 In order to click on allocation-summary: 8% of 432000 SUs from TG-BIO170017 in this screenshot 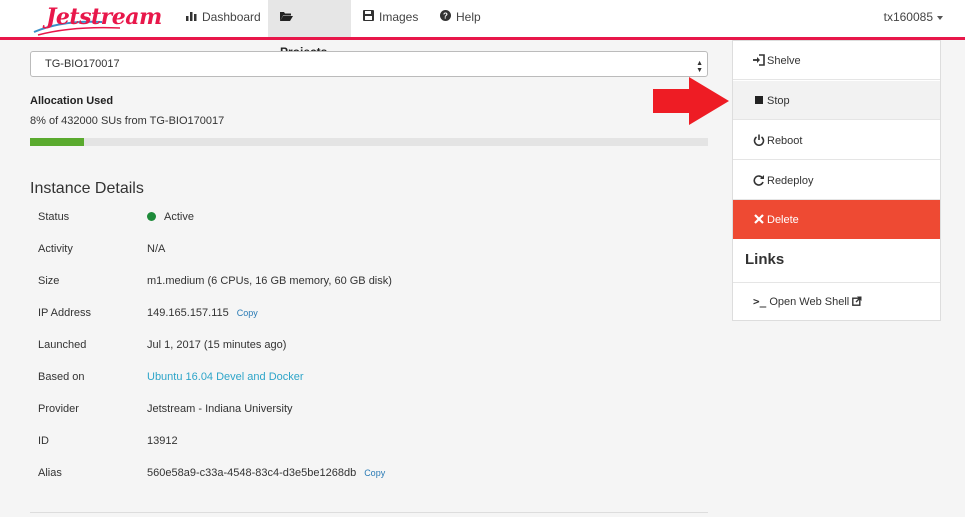, I will do `click(127, 121)`.